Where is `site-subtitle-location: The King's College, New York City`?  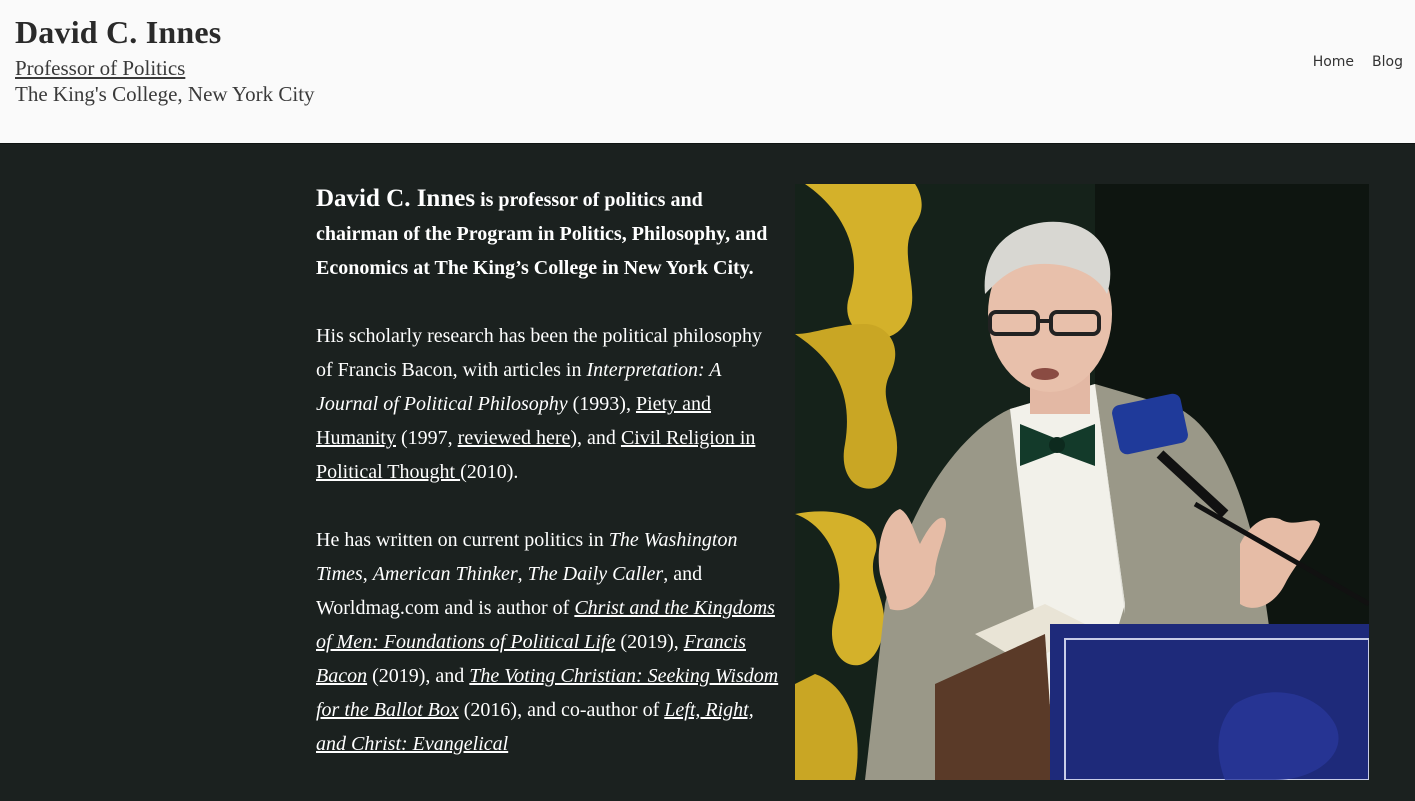 site-subtitle-location: The King's College, New York City is located at coordinates (165, 94).